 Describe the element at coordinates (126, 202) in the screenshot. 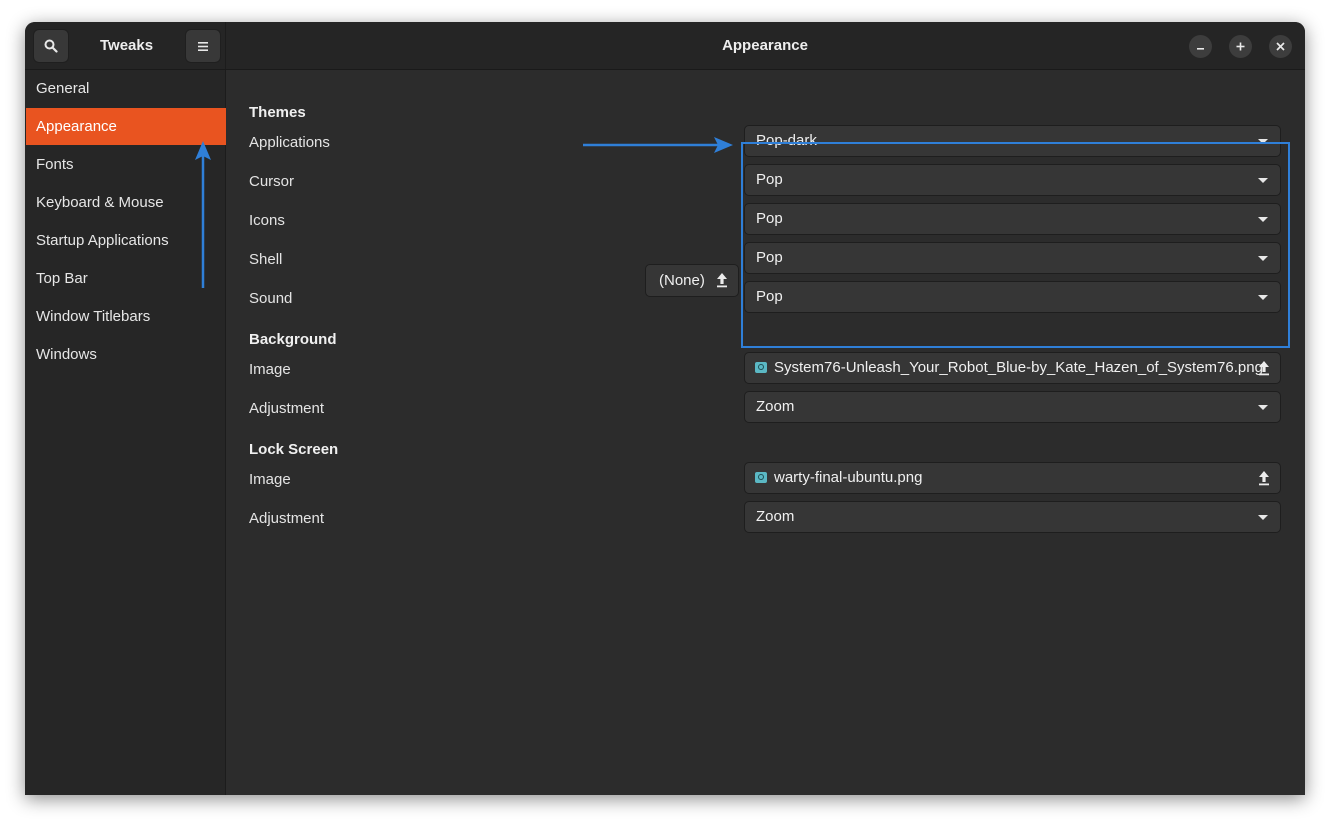

I see `sidebar-item-keyboard-mouse: Keyboard & Mouse` at that location.